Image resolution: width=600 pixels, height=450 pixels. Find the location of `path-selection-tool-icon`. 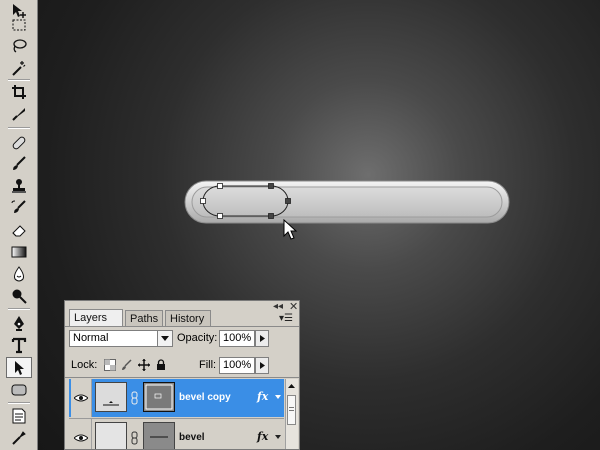

path-selection-tool-icon is located at coordinates (19, 367).